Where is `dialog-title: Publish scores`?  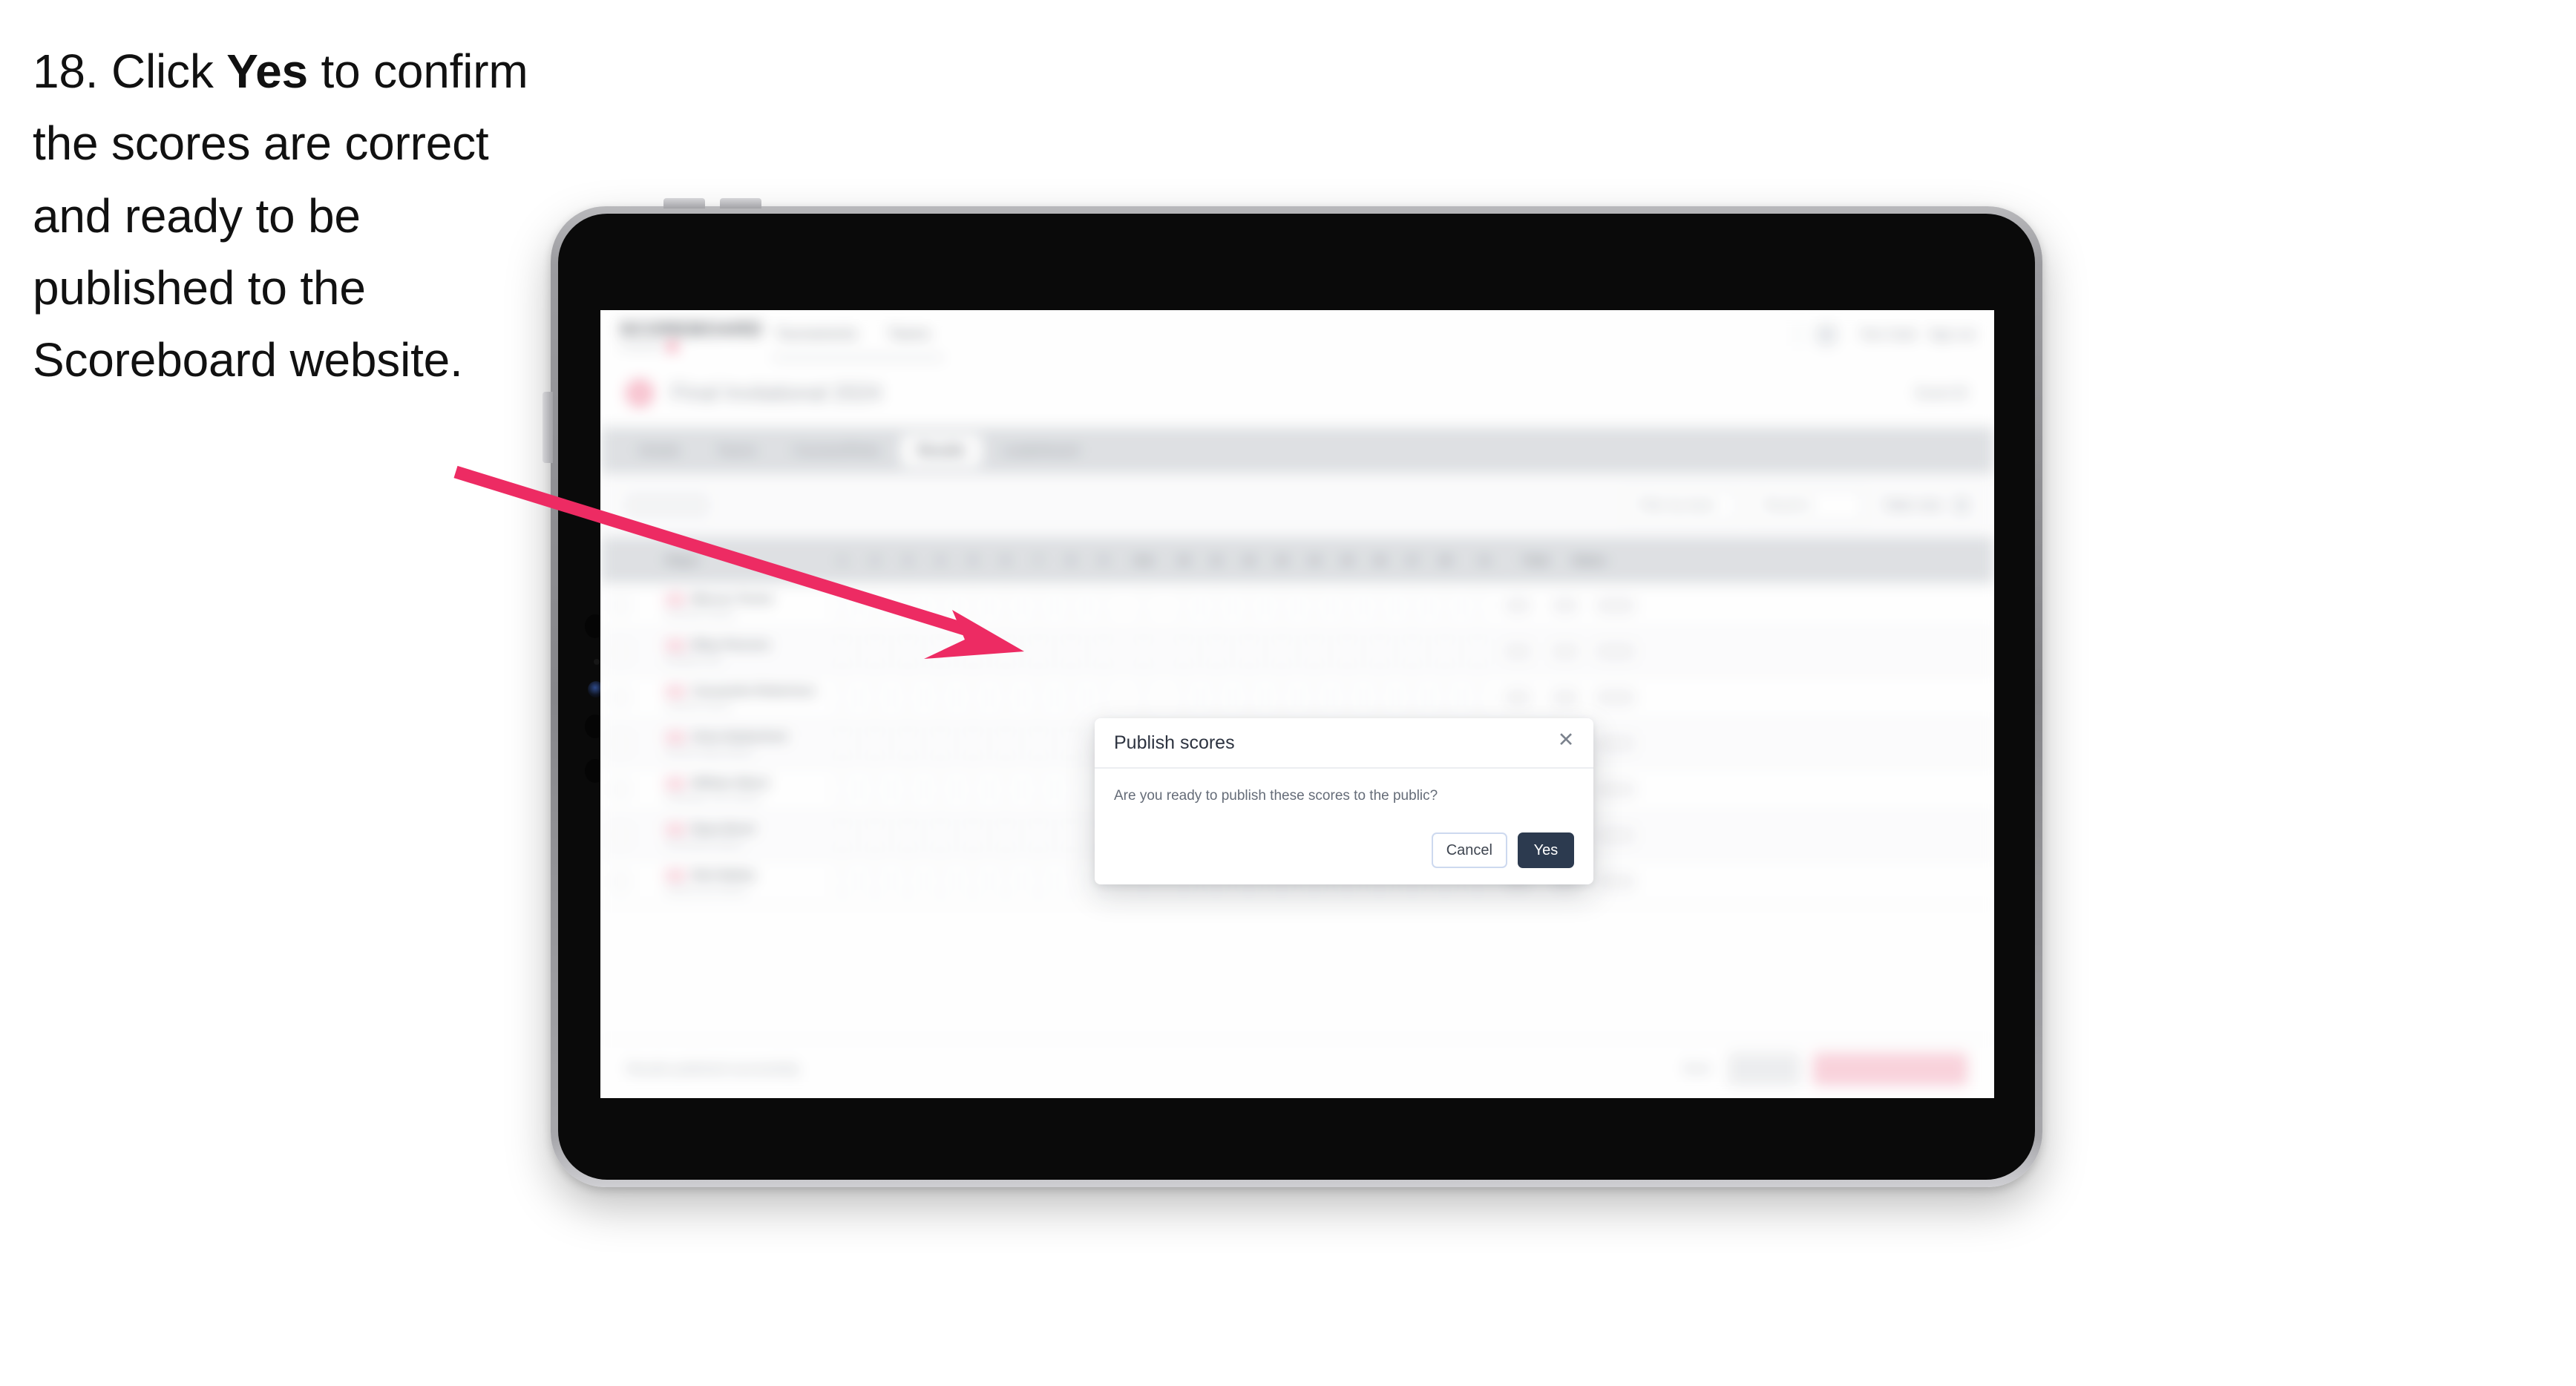 dialog-title: Publish scores is located at coordinates (1174, 742).